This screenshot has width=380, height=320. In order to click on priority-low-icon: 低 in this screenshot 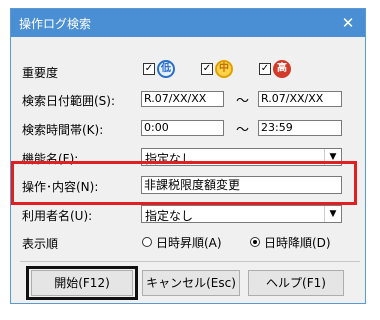, I will do `click(166, 69)`.